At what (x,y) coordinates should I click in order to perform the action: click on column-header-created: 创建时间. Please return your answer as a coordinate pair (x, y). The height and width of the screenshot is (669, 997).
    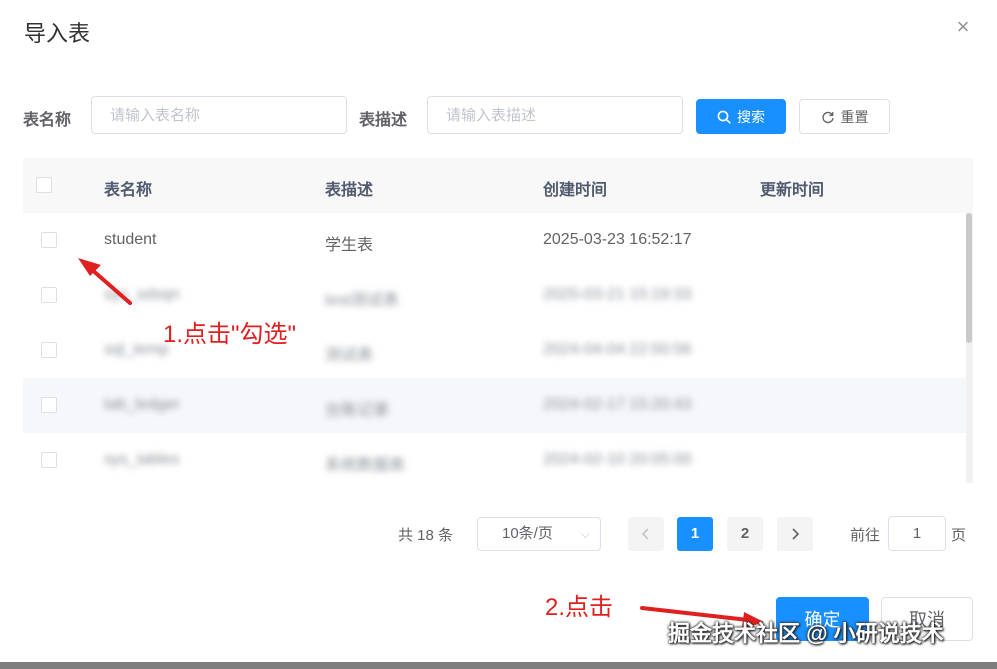
    Looking at the image, I should click on (575, 190).